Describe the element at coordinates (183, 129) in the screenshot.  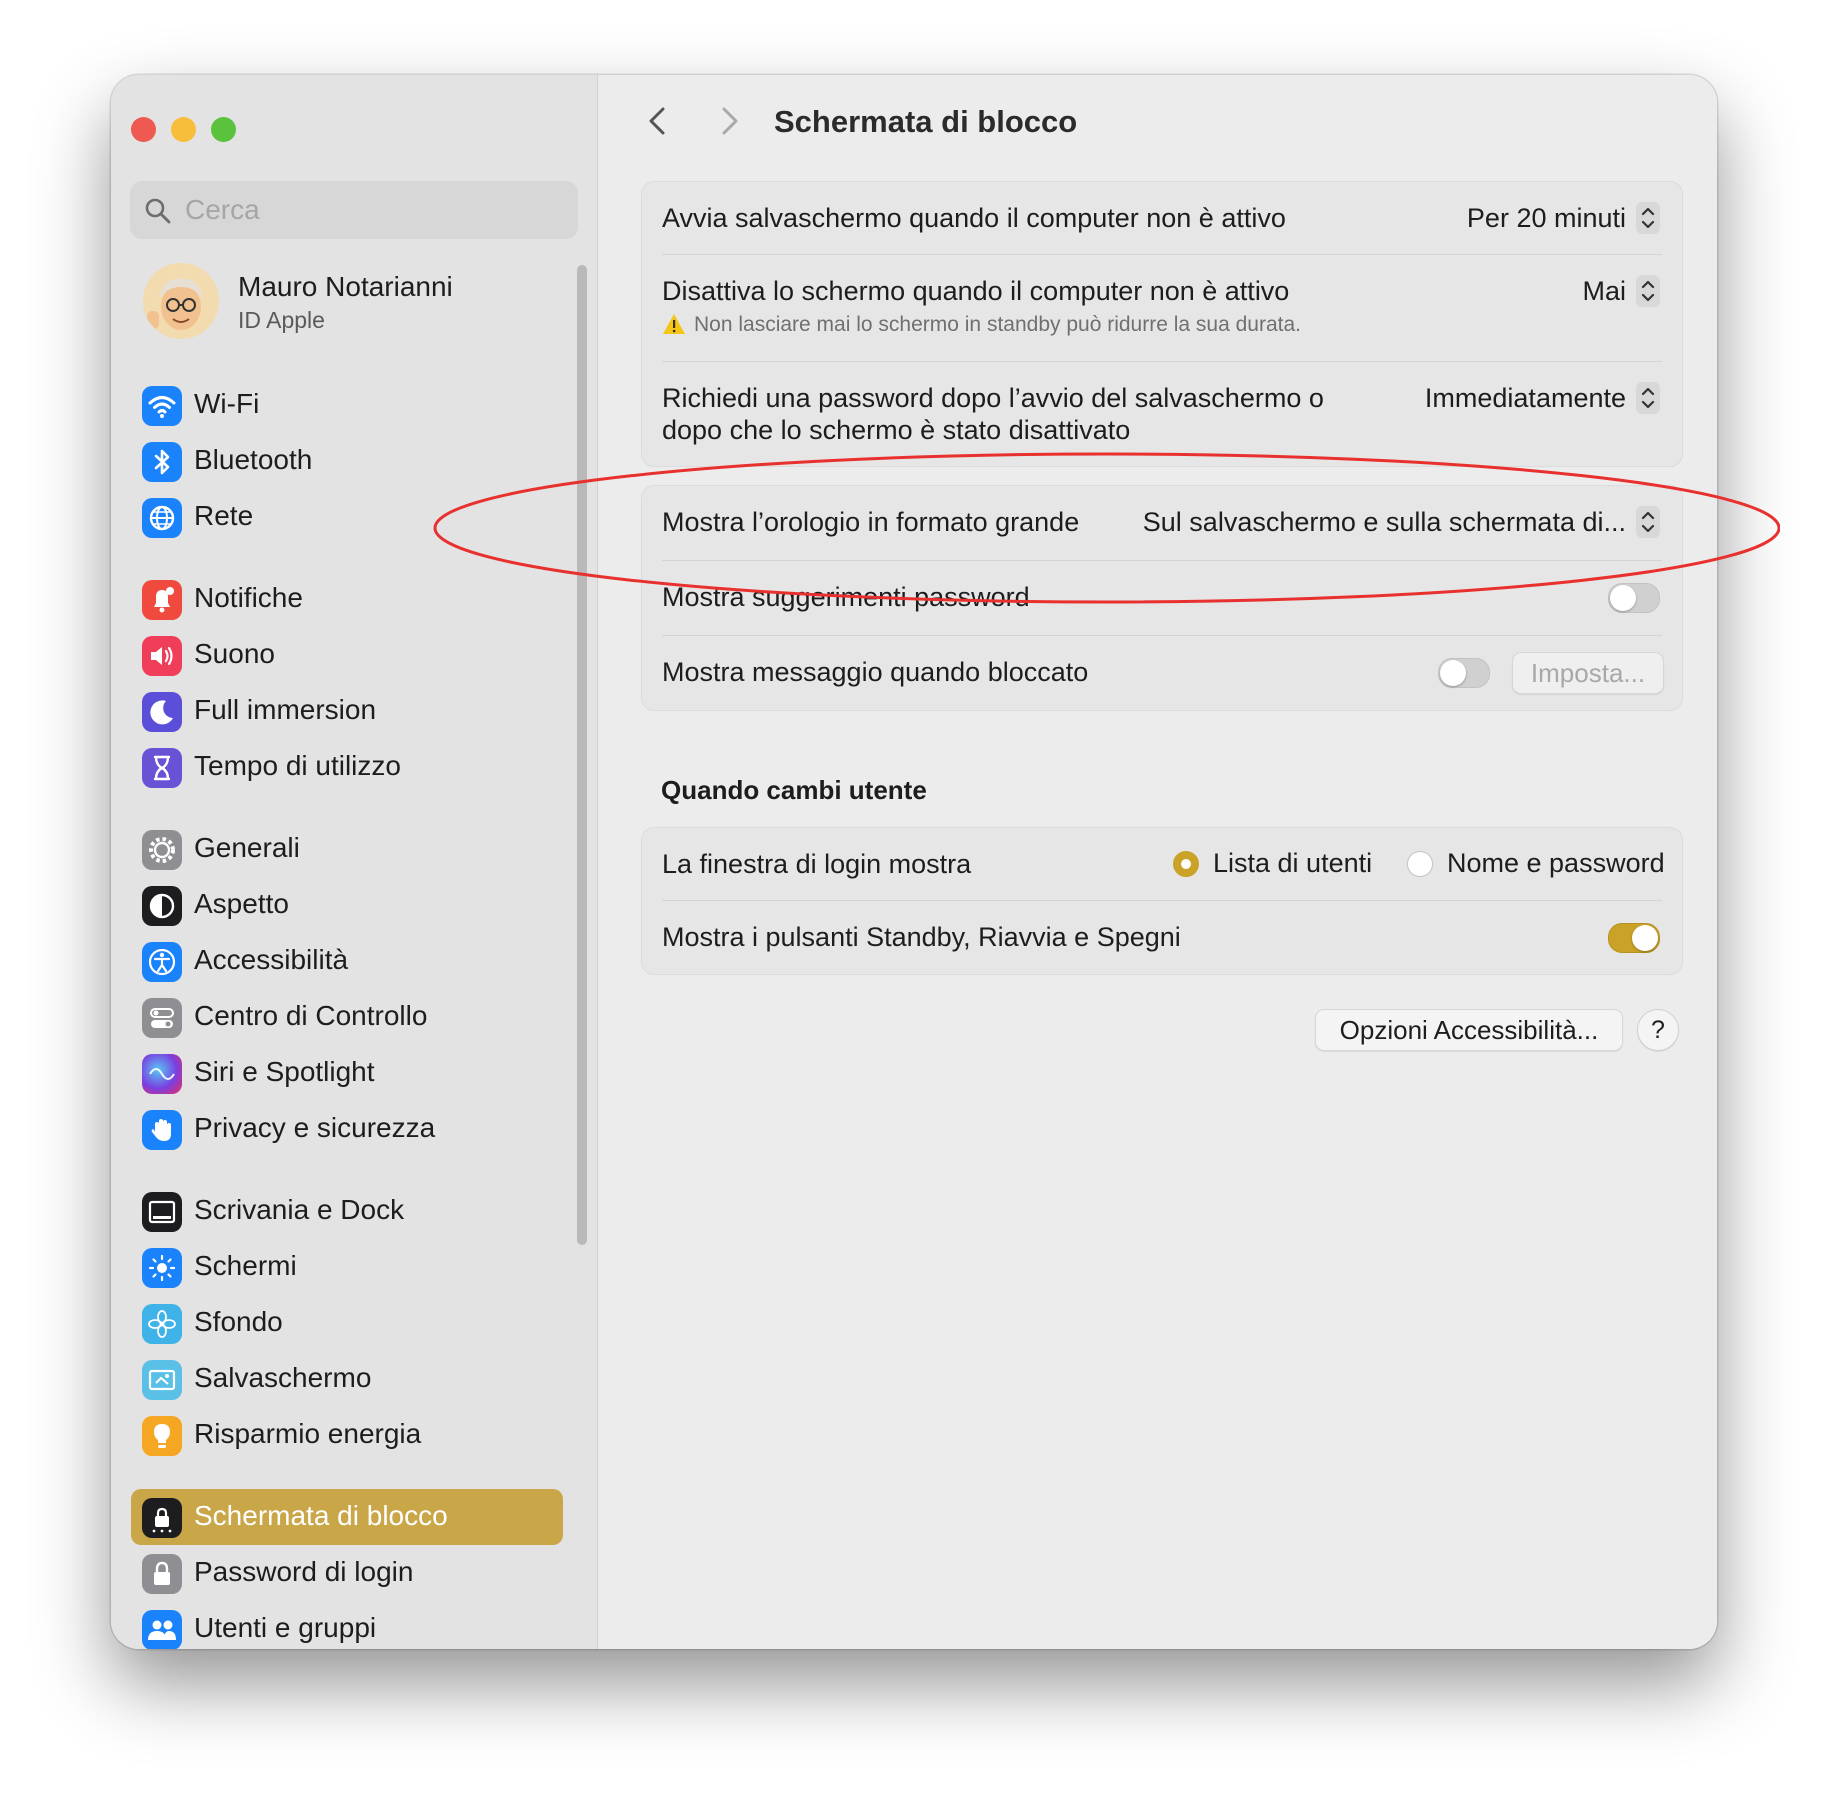
I see `minimize-button` at that location.